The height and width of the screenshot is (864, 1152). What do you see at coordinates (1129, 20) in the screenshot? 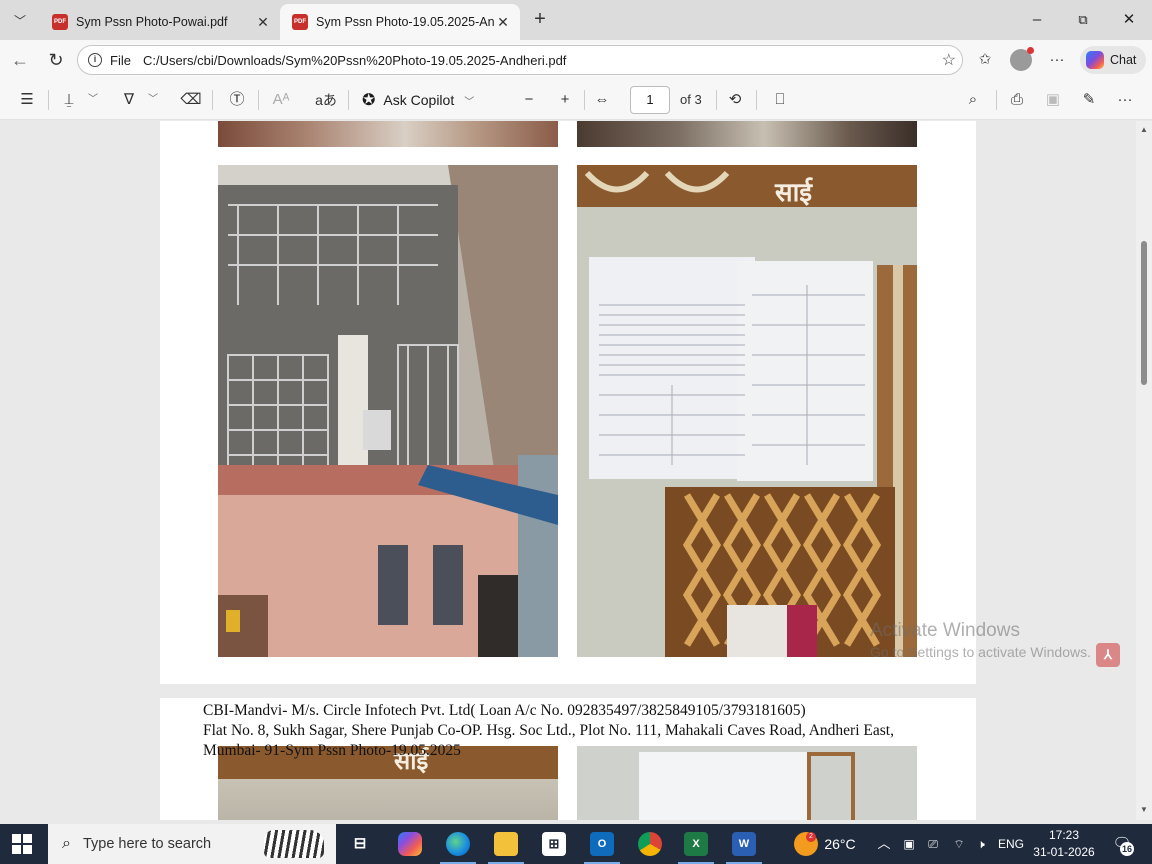
I see `close-window-icon: ✕` at bounding box center [1129, 20].